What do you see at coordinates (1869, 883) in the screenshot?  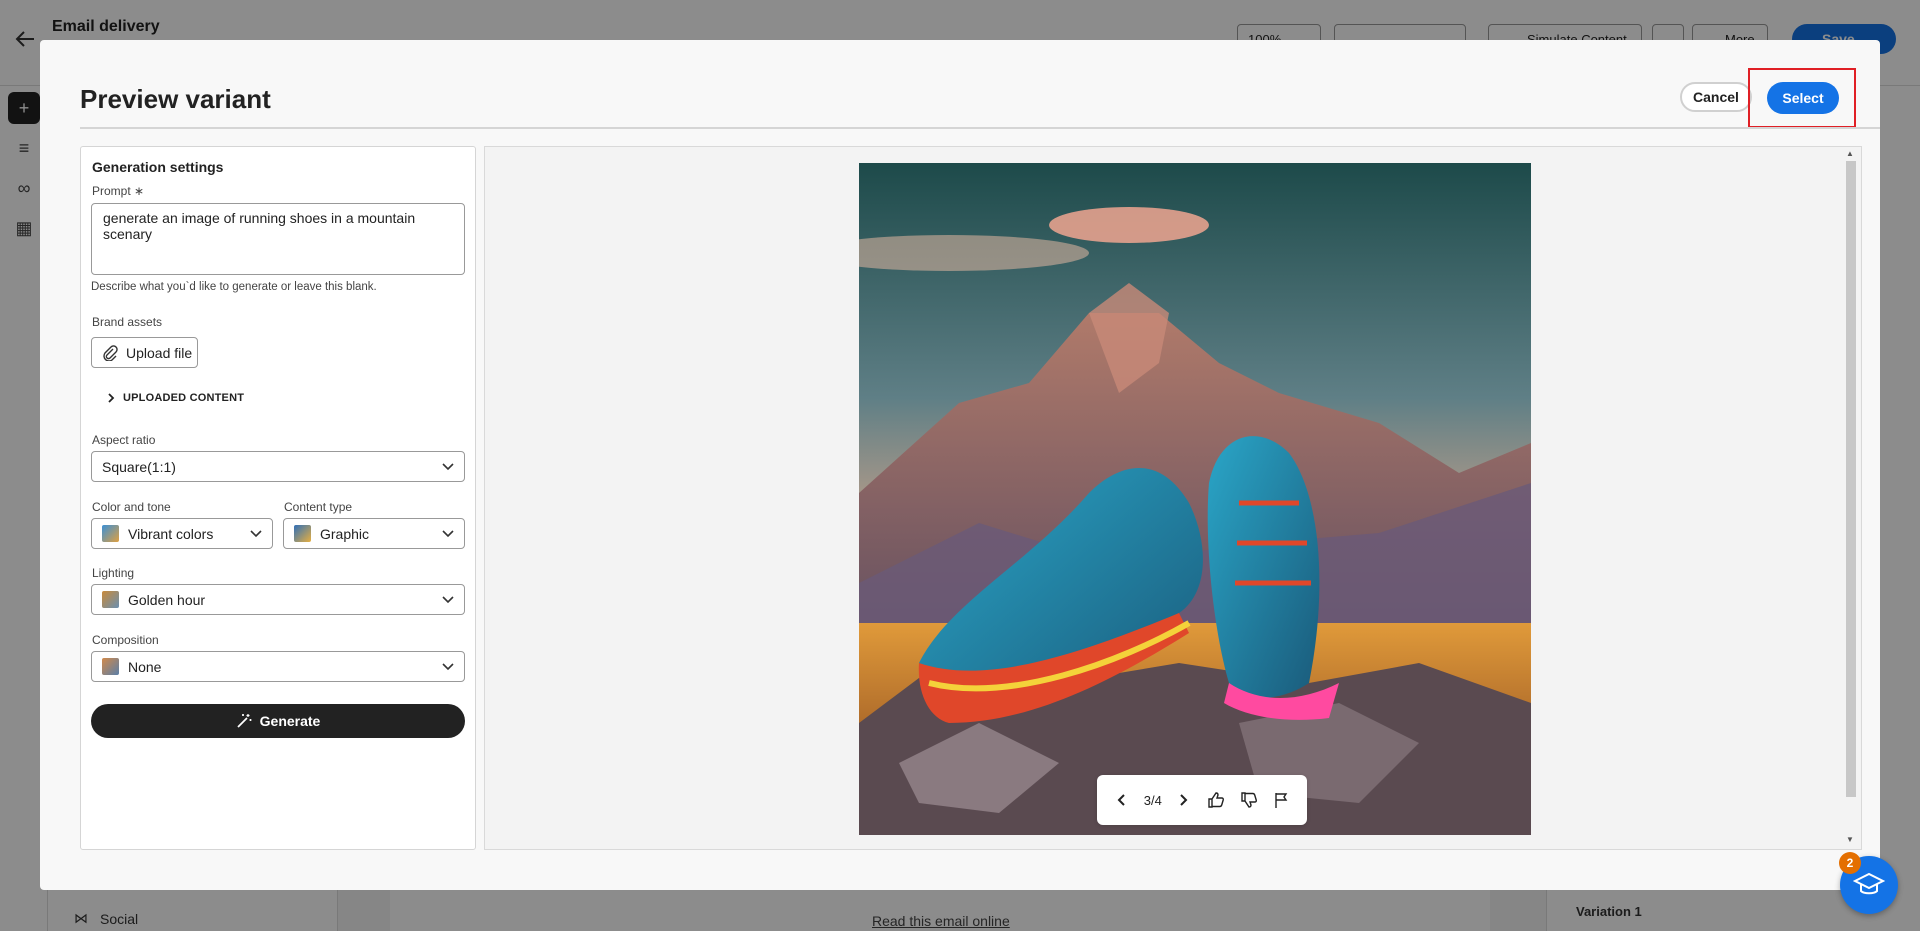 I see `graduation-cap-icon` at bounding box center [1869, 883].